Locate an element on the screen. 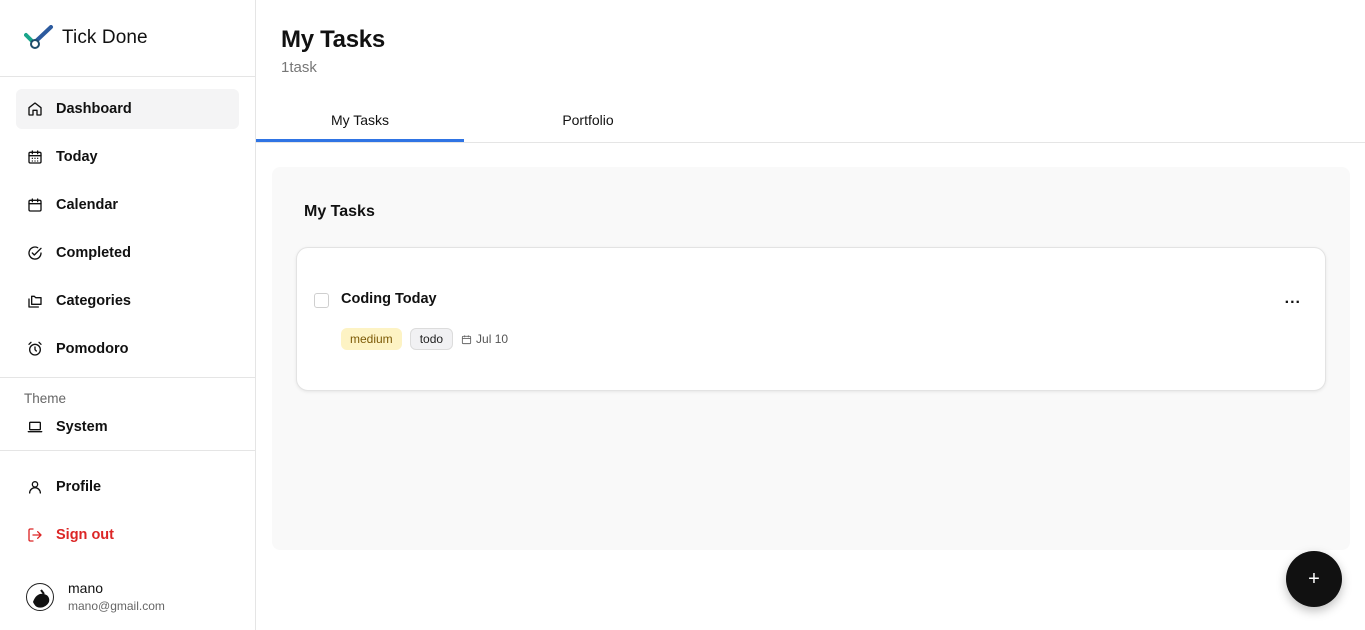 The width and height of the screenshot is (1365, 630). sidebar-item-today: Today is located at coordinates (127, 157).